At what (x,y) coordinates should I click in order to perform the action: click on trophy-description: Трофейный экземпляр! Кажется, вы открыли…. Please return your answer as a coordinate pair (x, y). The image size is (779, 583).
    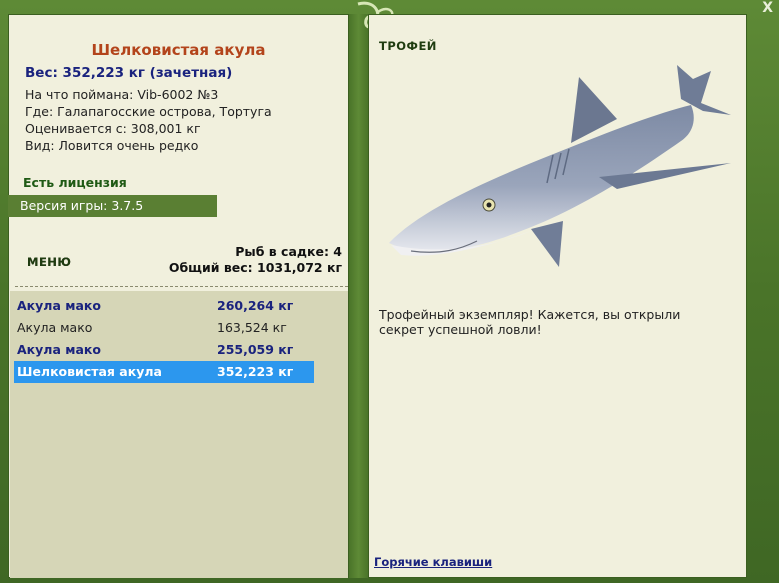
    Looking at the image, I should click on (530, 322).